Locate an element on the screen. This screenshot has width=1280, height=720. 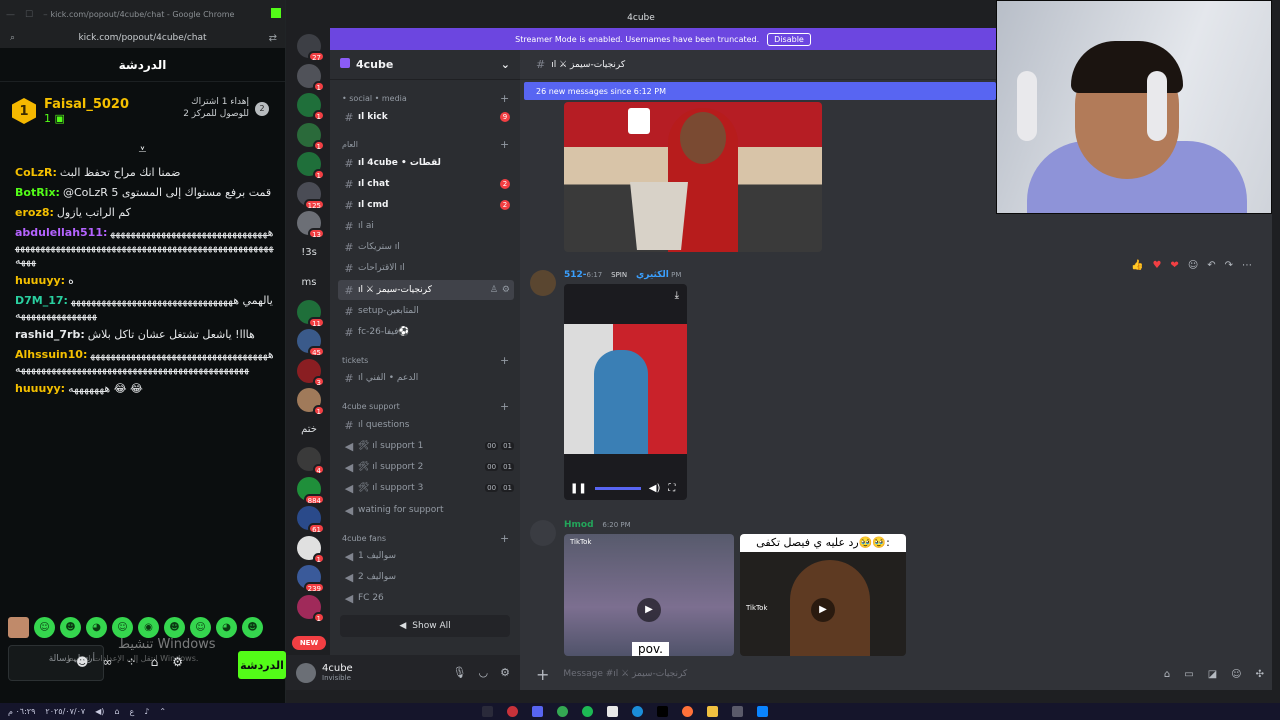
reply-icon: ↶ is located at coordinates (1211, 265).